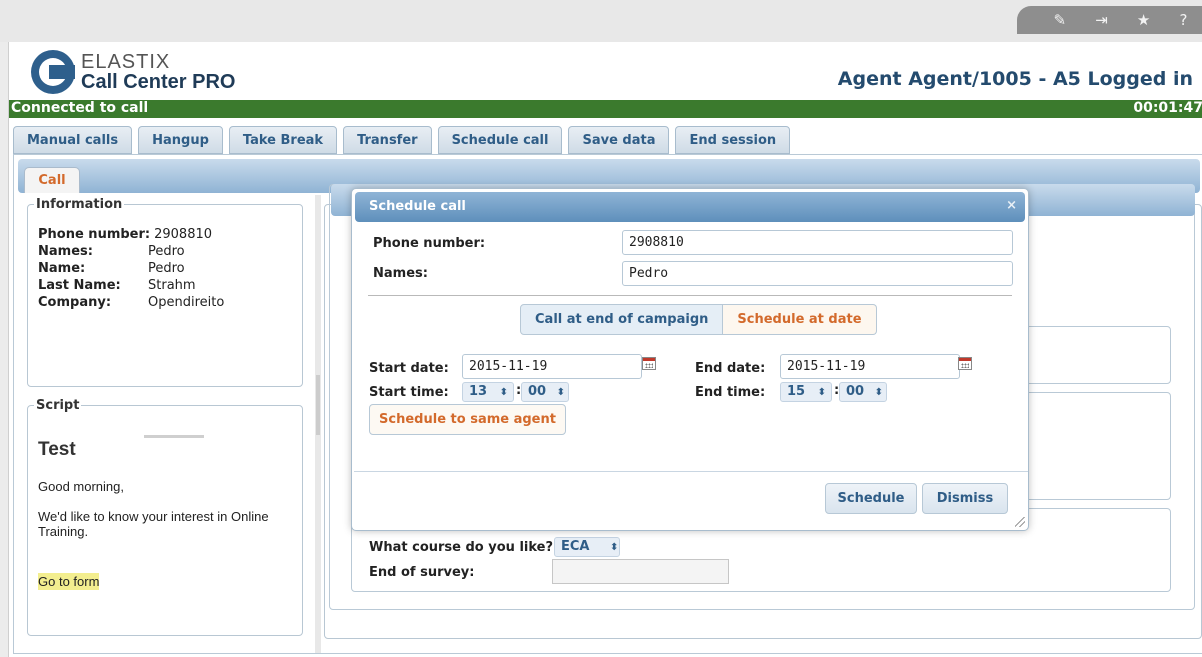 The image size is (1202, 657). I want to click on end-time-label: End time:, so click(730, 392).